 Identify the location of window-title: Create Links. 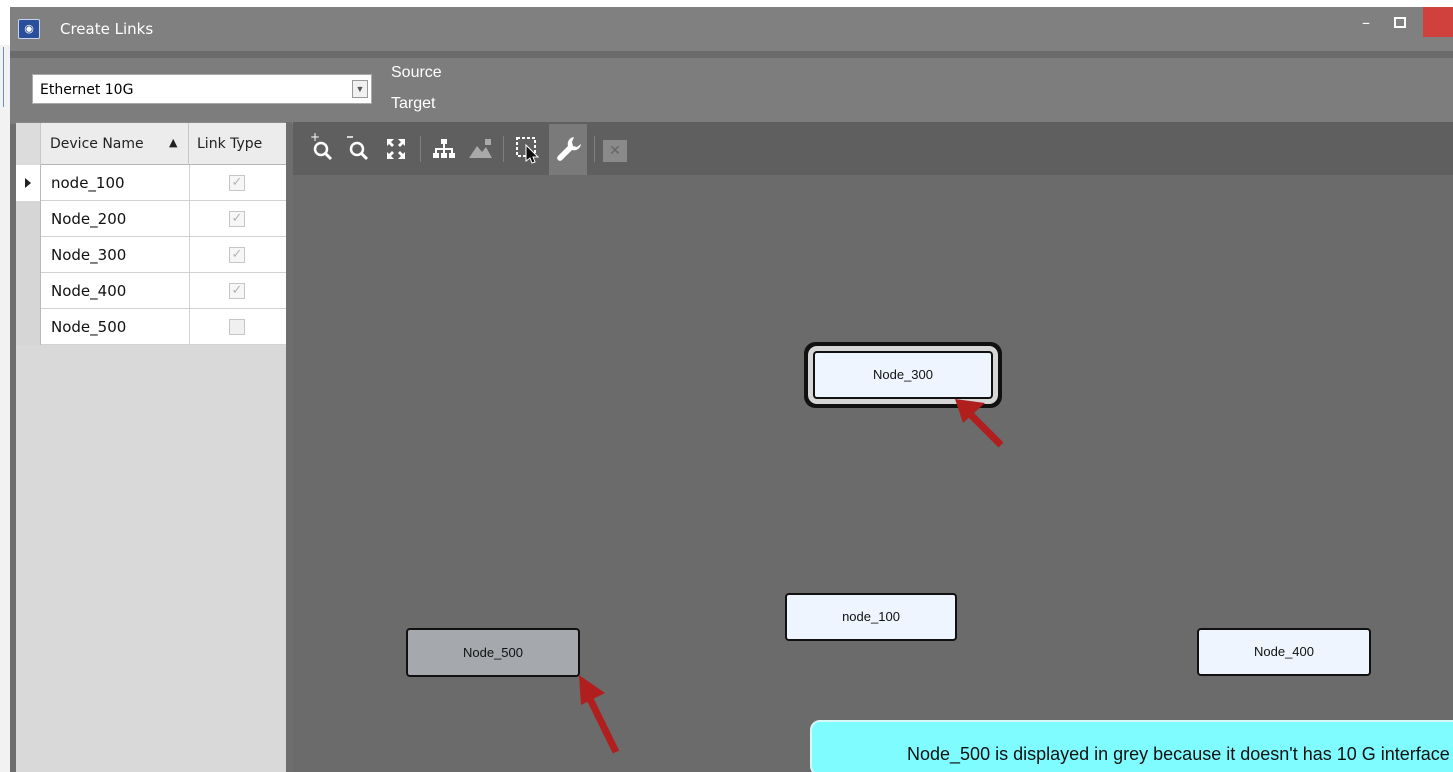
(107, 29).